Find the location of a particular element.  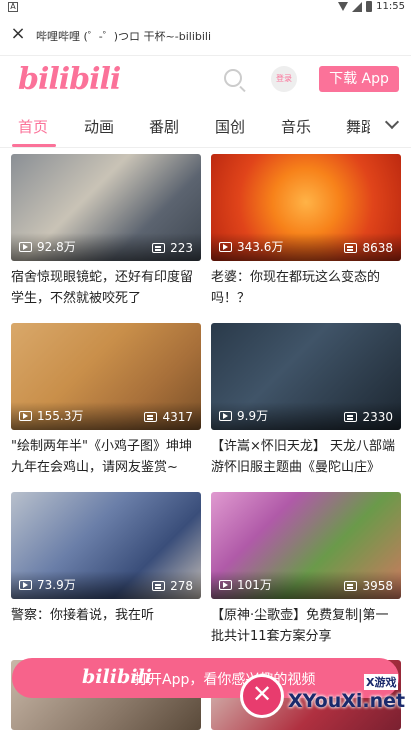

tab-music: 音乐 is located at coordinates (296, 126).